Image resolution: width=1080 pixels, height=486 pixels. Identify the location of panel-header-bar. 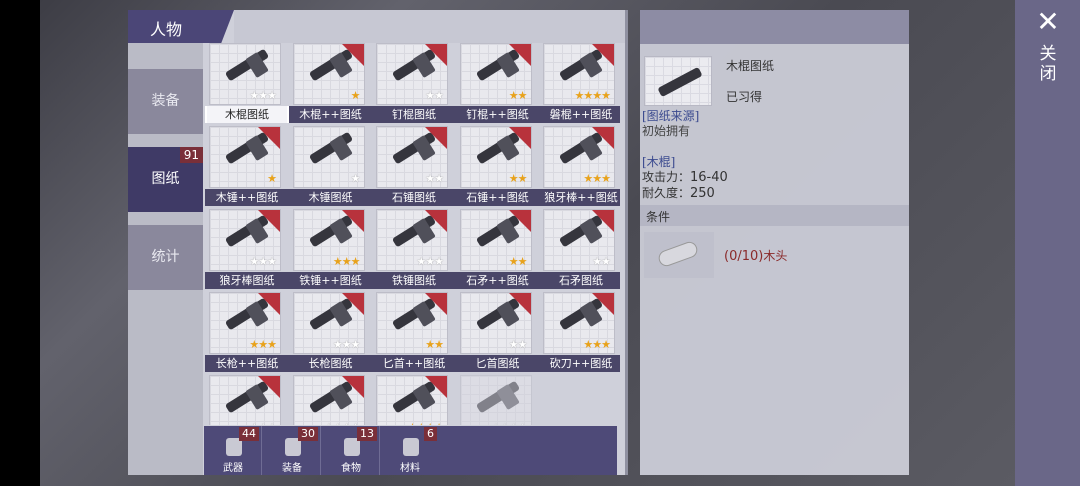
(429, 26).